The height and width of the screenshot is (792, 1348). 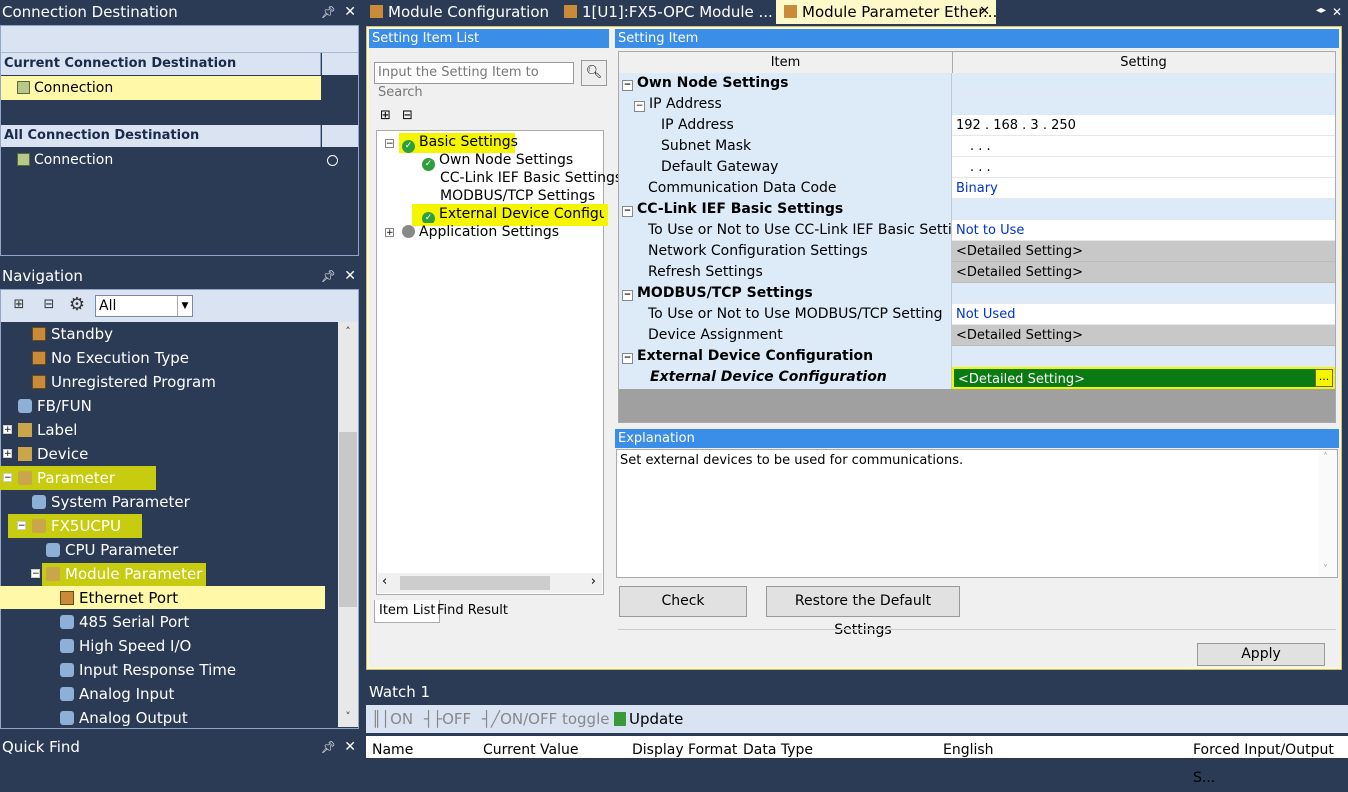 I want to click on modbus-use-value: Not Used, so click(x=1143, y=314).